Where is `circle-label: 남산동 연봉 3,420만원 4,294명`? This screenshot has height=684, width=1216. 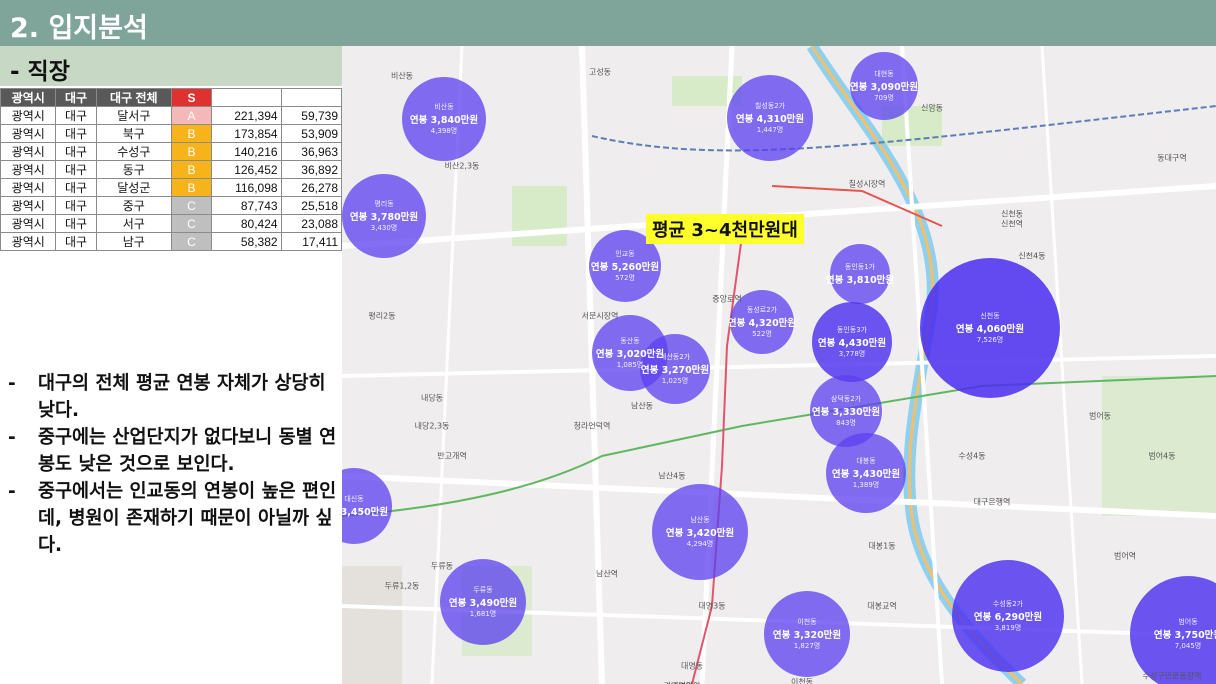
circle-label: 남산동 연봉 3,420만원 4,294명 is located at coordinates (700, 532).